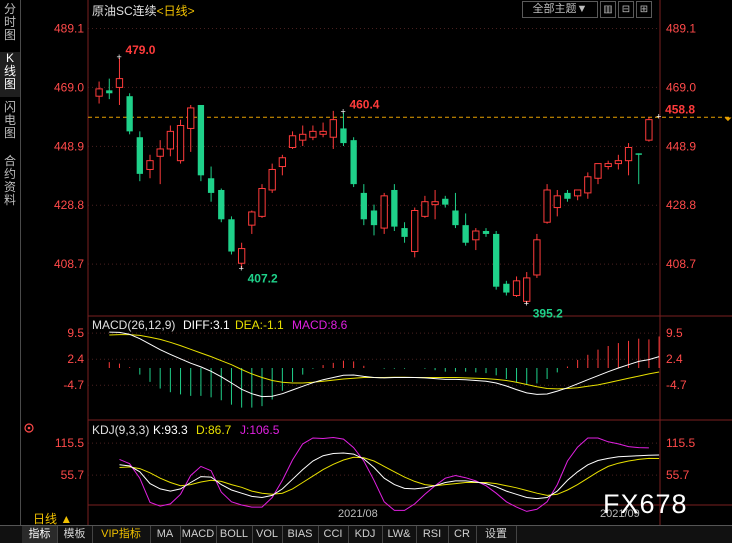 Image resolution: width=732 pixels, height=543 pixels. What do you see at coordinates (75, 333) in the screenshot?
I see `y-tick-label-left: 9.5` at bounding box center [75, 333].